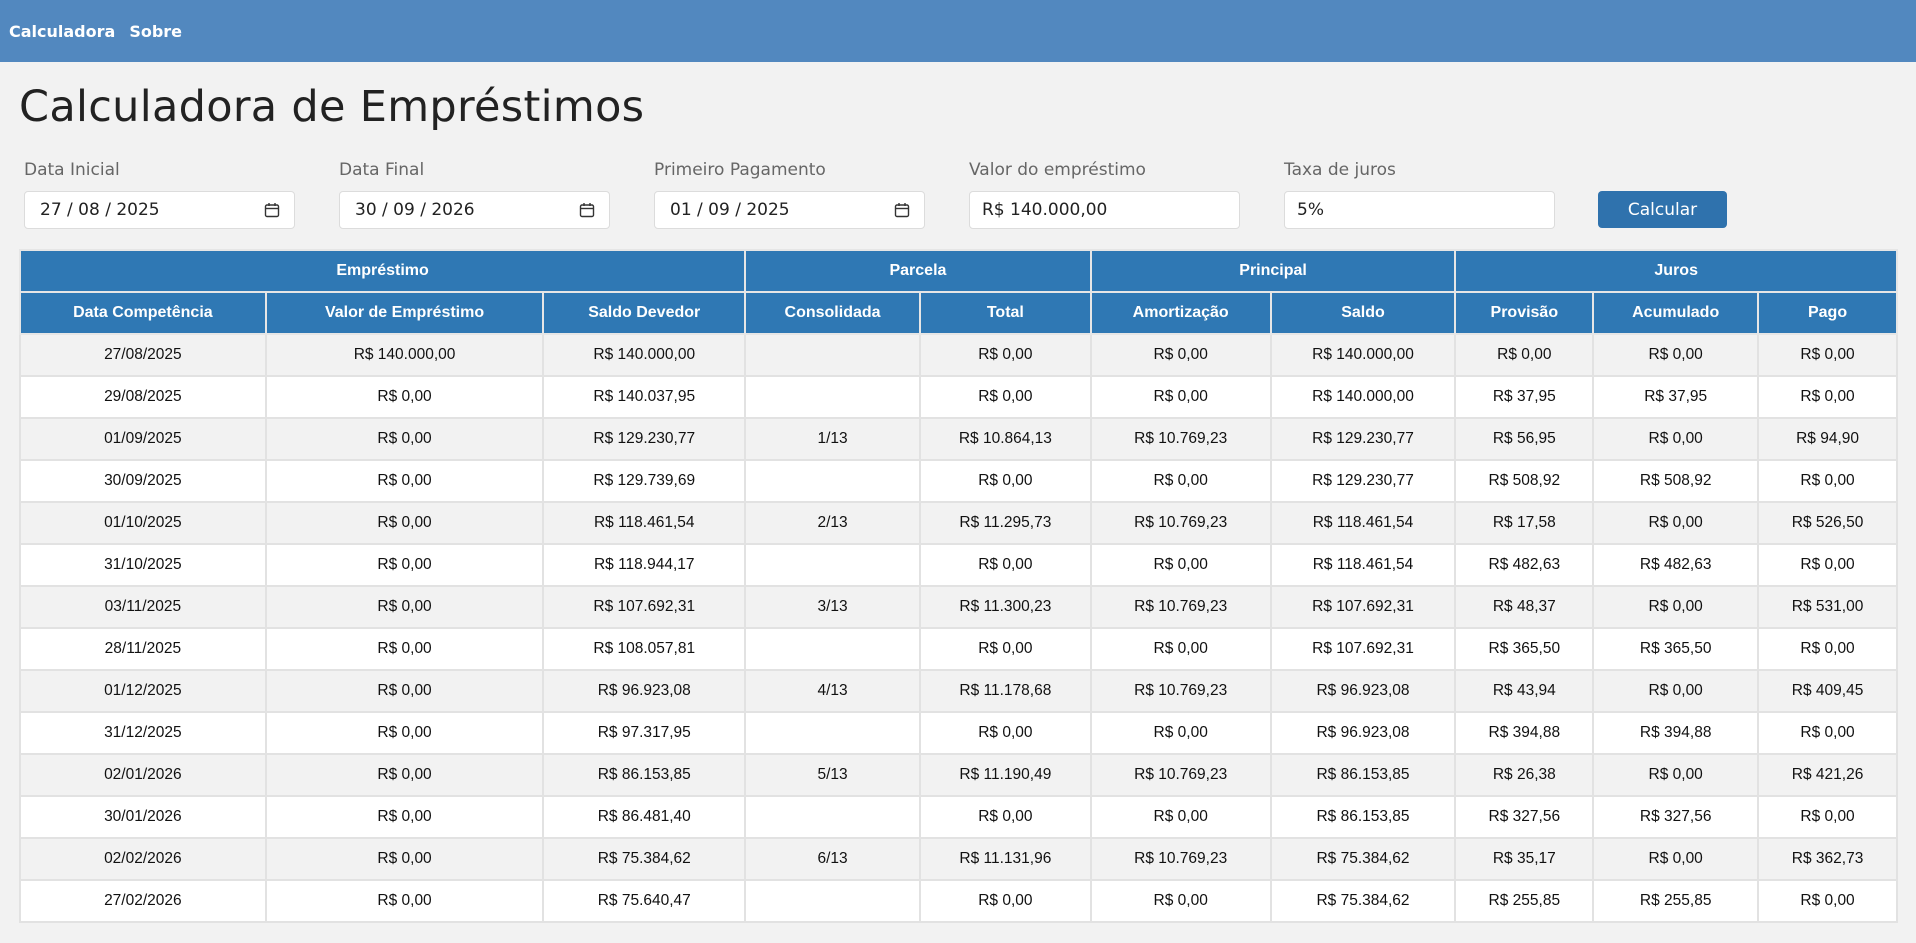  Describe the element at coordinates (143, 733) in the screenshot. I see `cell-data-competencia: 31/12/2025` at that location.